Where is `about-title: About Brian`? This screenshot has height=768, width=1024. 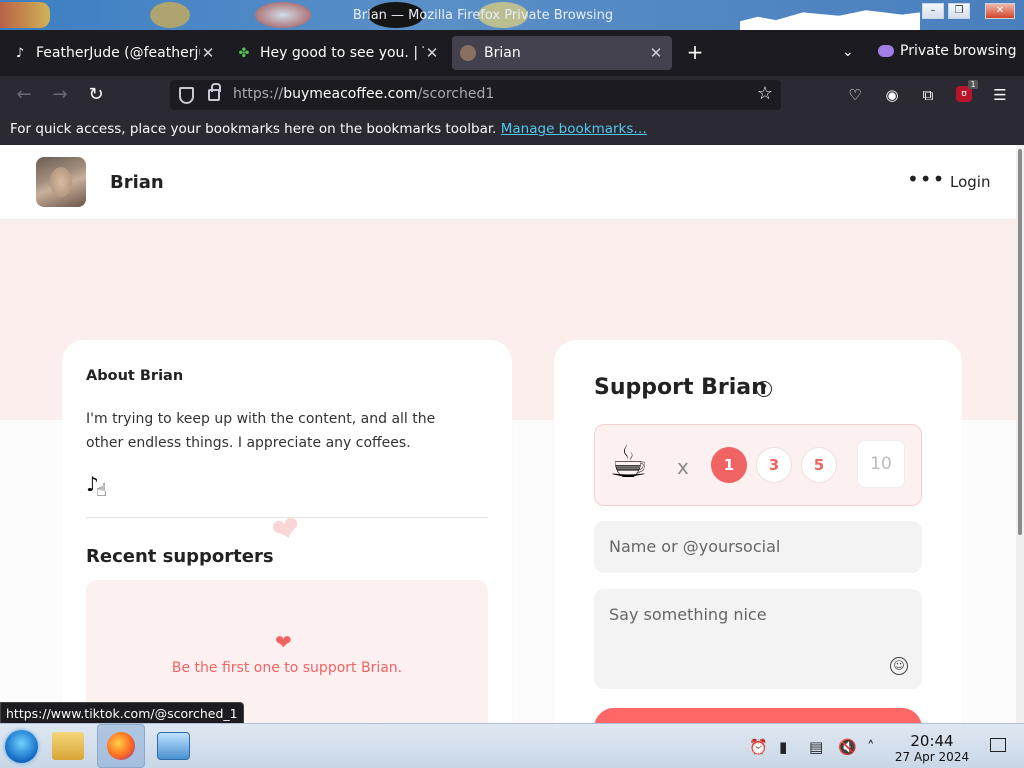 about-title: About Brian is located at coordinates (135, 376).